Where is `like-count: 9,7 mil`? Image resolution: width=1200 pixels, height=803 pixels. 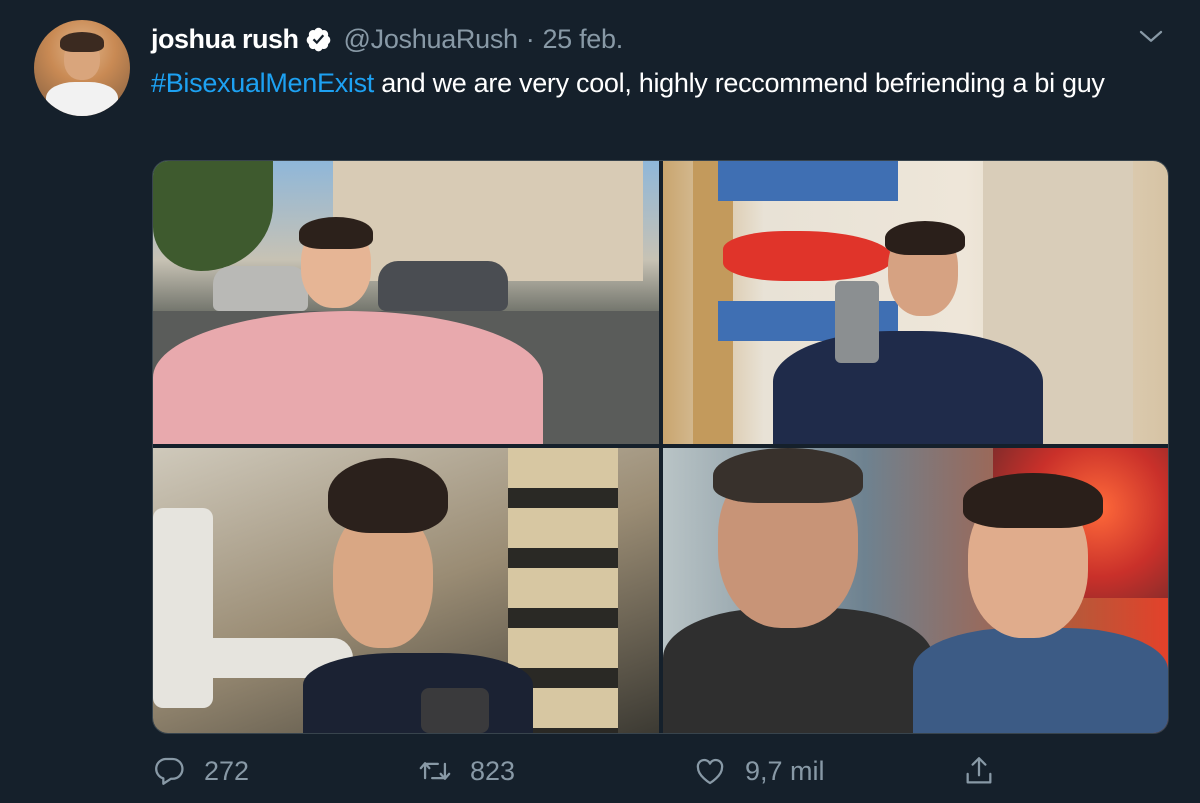
like-count: 9,7 mil is located at coordinates (785, 770).